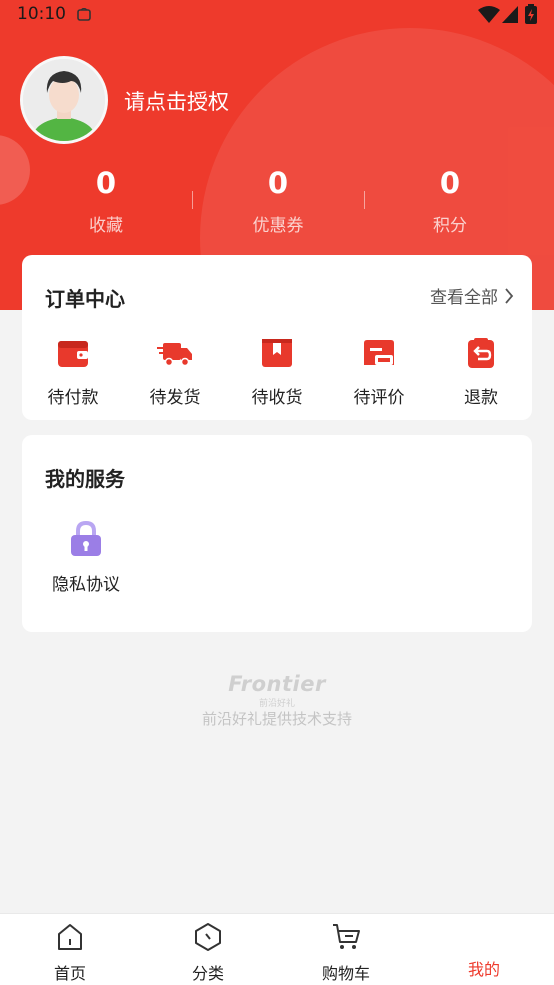  What do you see at coordinates (483, 969) in the screenshot?
I see `tab-label: 我的` at bounding box center [483, 969].